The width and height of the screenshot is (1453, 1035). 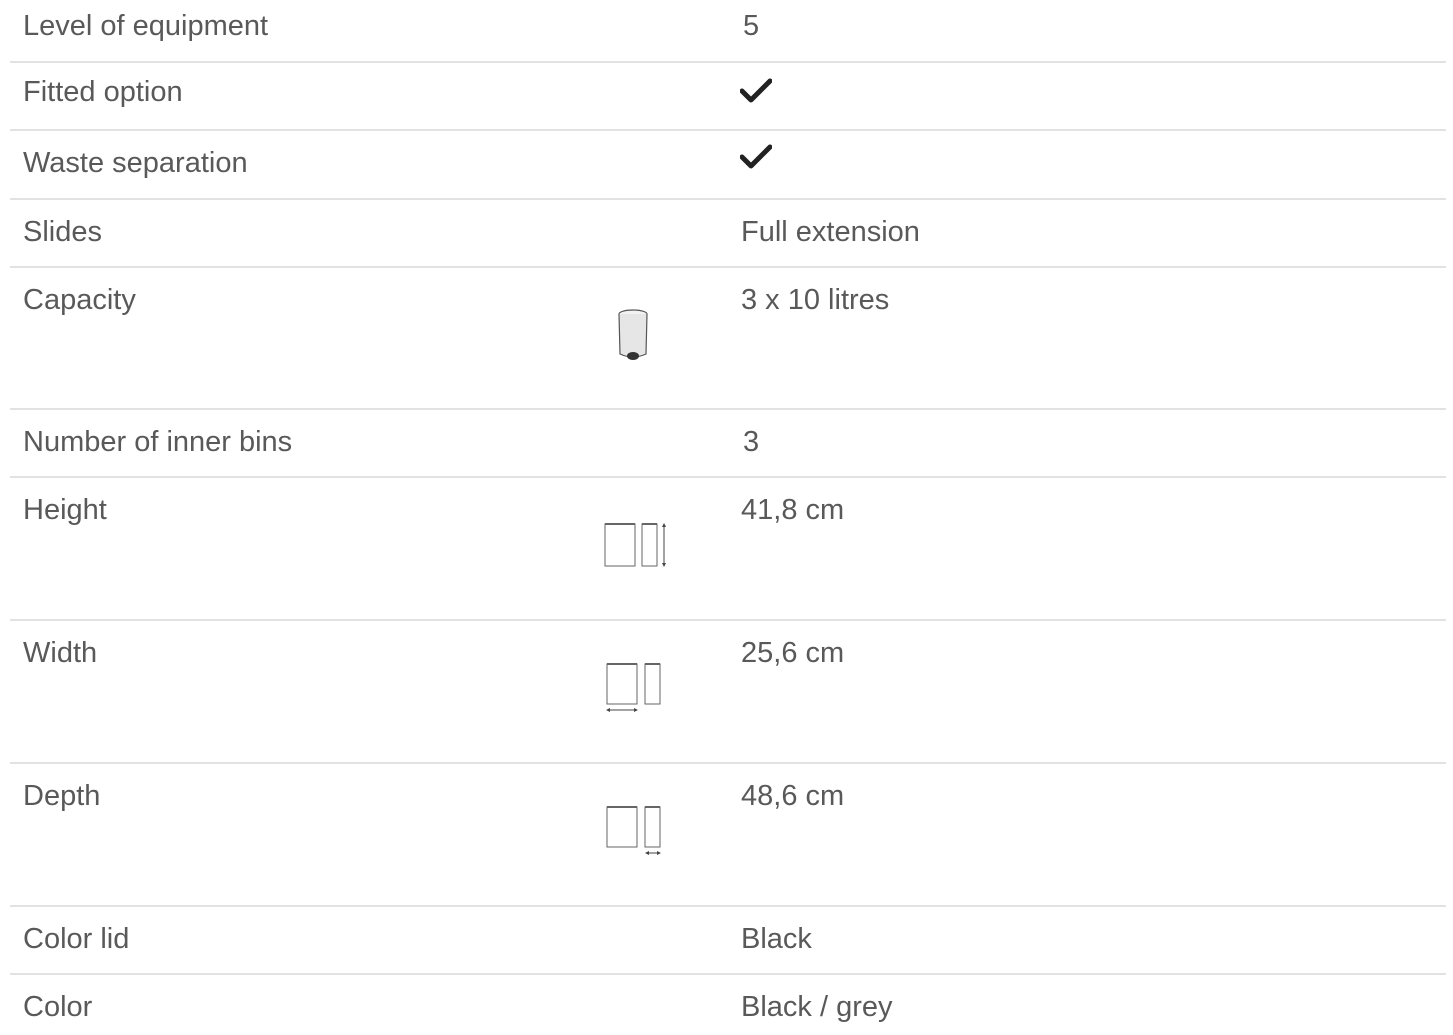 What do you see at coordinates (728, 31) in the screenshot?
I see `spec-row-level-of-equipment: Level of equipment 5` at bounding box center [728, 31].